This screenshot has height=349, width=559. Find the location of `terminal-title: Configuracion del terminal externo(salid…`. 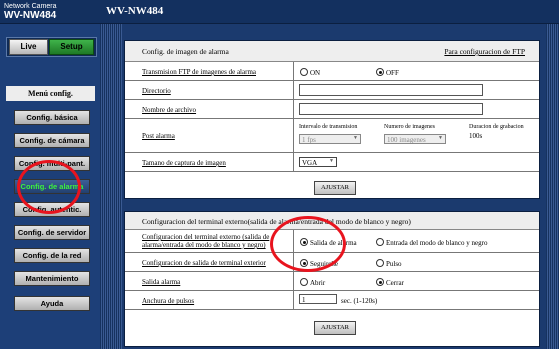

terminal-title: Configuracion del terminal externo(salid… is located at coordinates (276, 221).